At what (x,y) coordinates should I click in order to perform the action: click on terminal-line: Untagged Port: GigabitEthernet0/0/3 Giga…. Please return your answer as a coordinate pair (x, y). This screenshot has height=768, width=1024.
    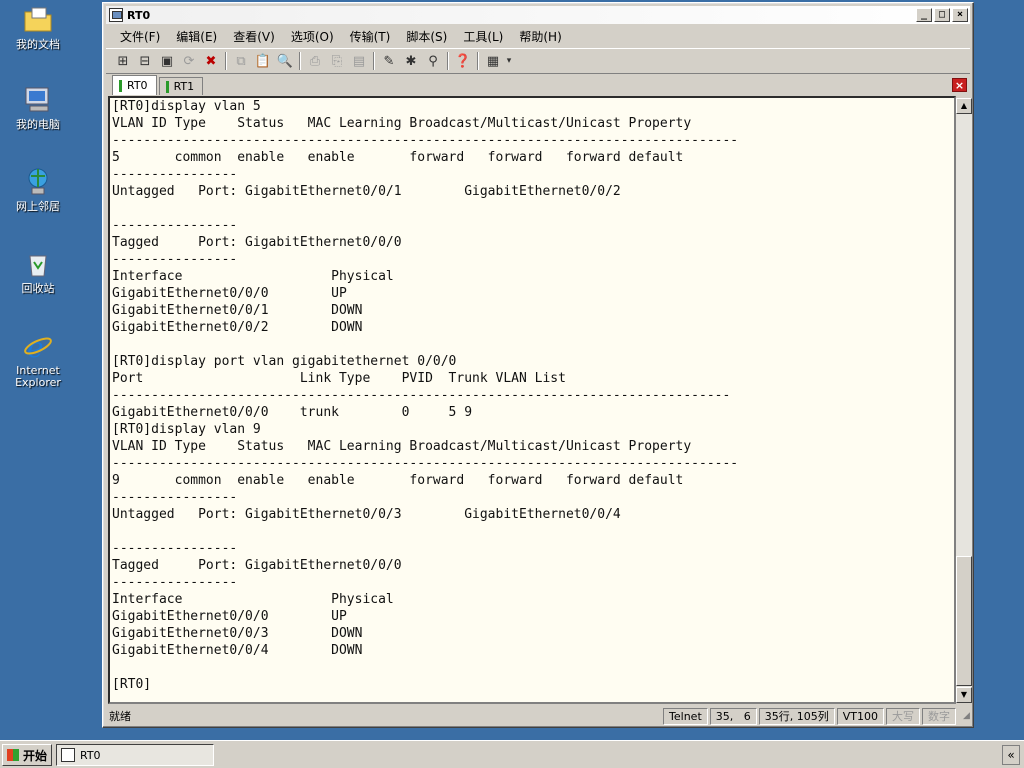
    Looking at the image, I should click on (366, 514).